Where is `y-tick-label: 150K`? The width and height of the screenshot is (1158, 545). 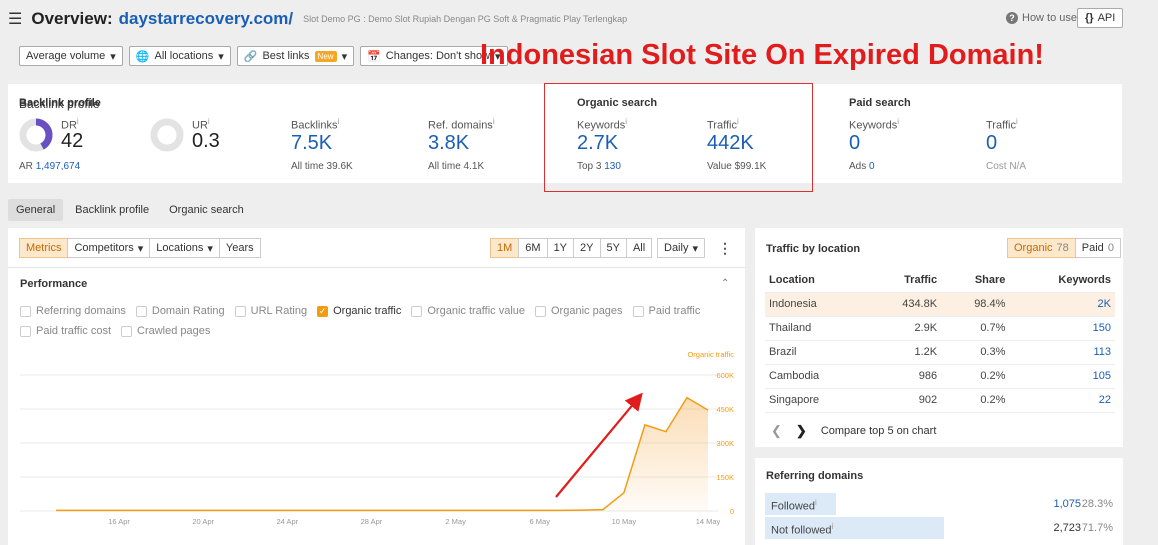
y-tick-label: 150K is located at coordinates (725, 477).